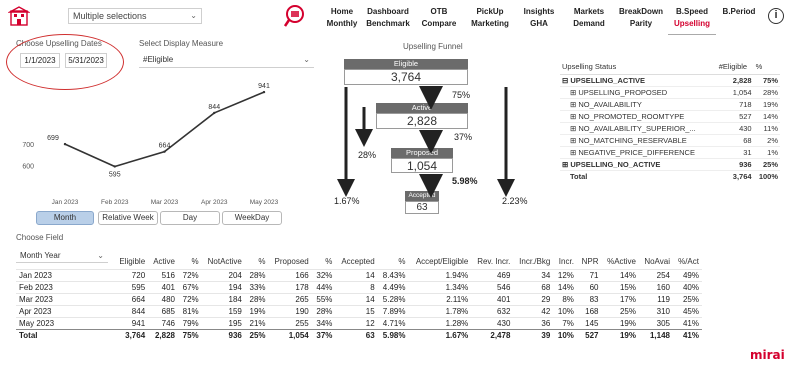  I want to click on rate-active: 75%, so click(461, 95).